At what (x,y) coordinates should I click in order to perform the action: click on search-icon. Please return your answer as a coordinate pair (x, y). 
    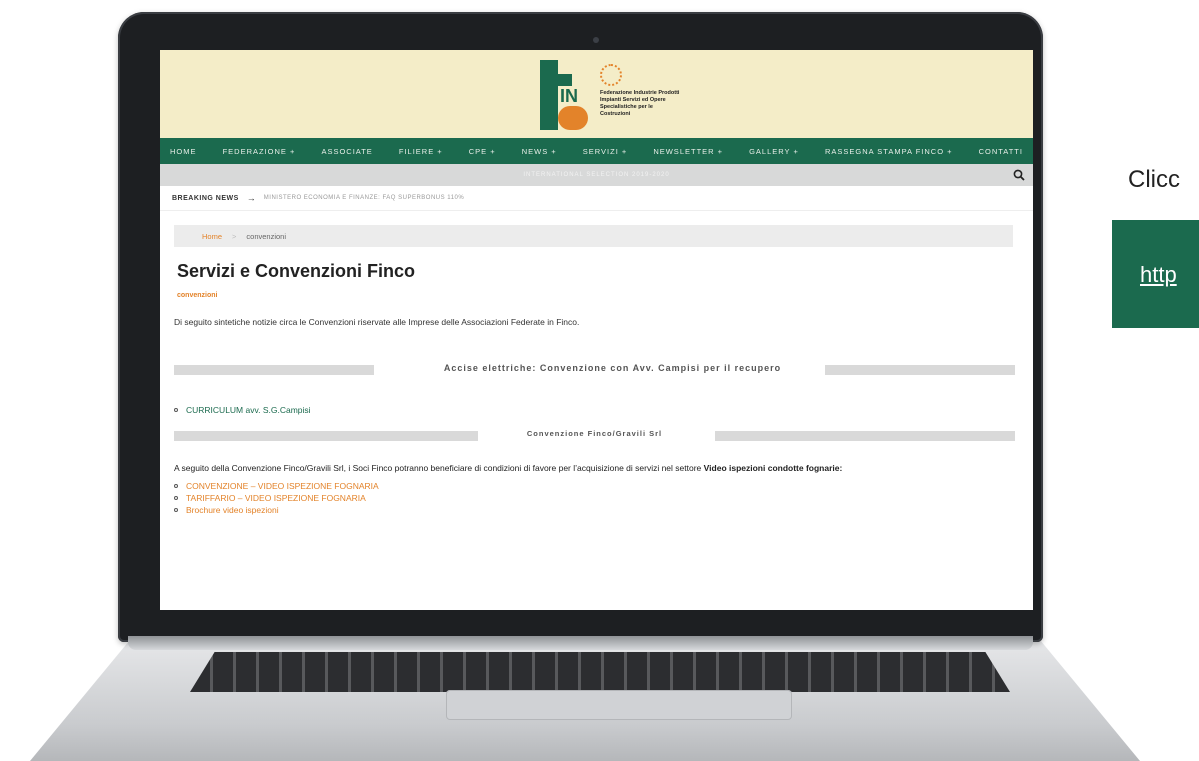
    Looking at the image, I should click on (1019, 175).